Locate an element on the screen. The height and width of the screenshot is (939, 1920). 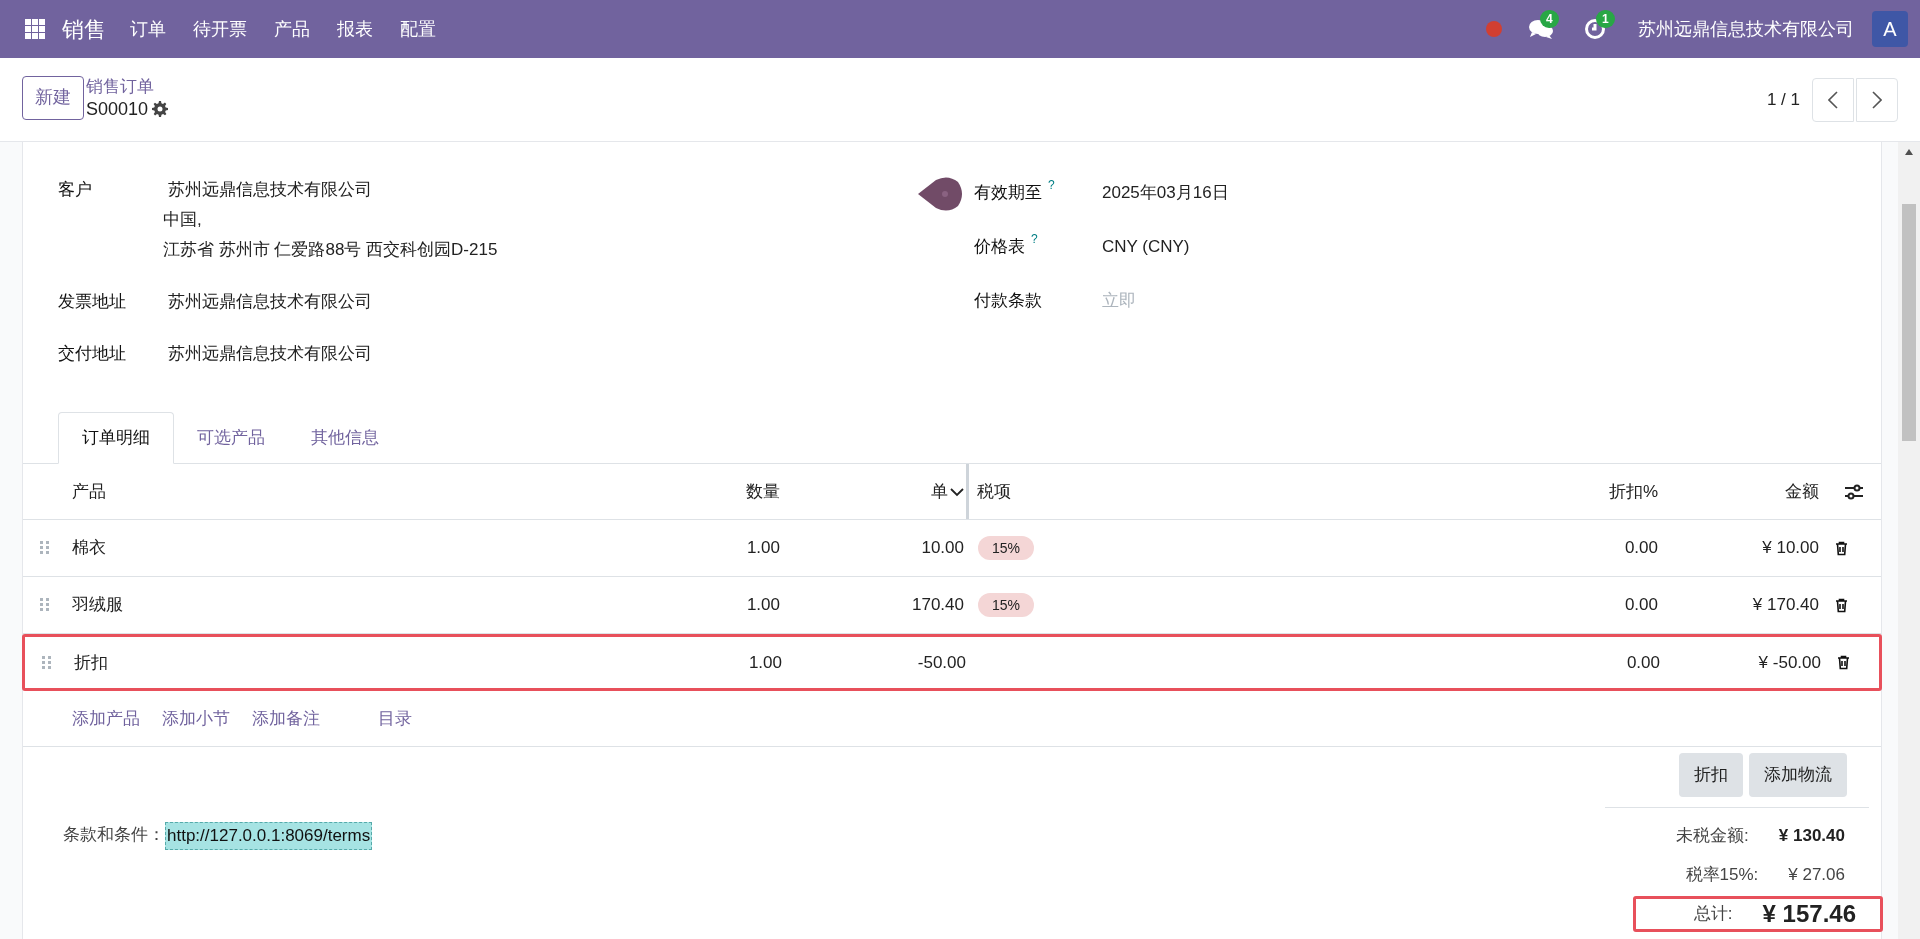
next-button is located at coordinates (1877, 99).